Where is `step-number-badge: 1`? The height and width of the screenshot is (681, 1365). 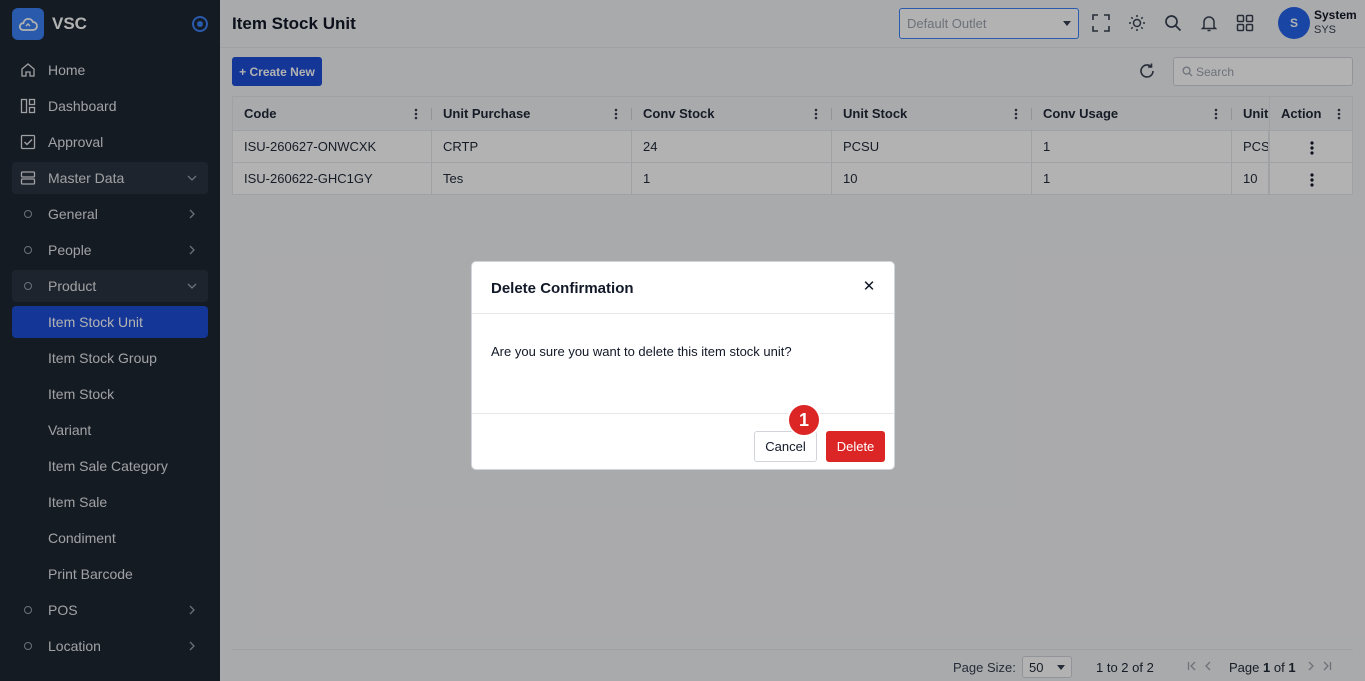 step-number-badge: 1 is located at coordinates (804, 420).